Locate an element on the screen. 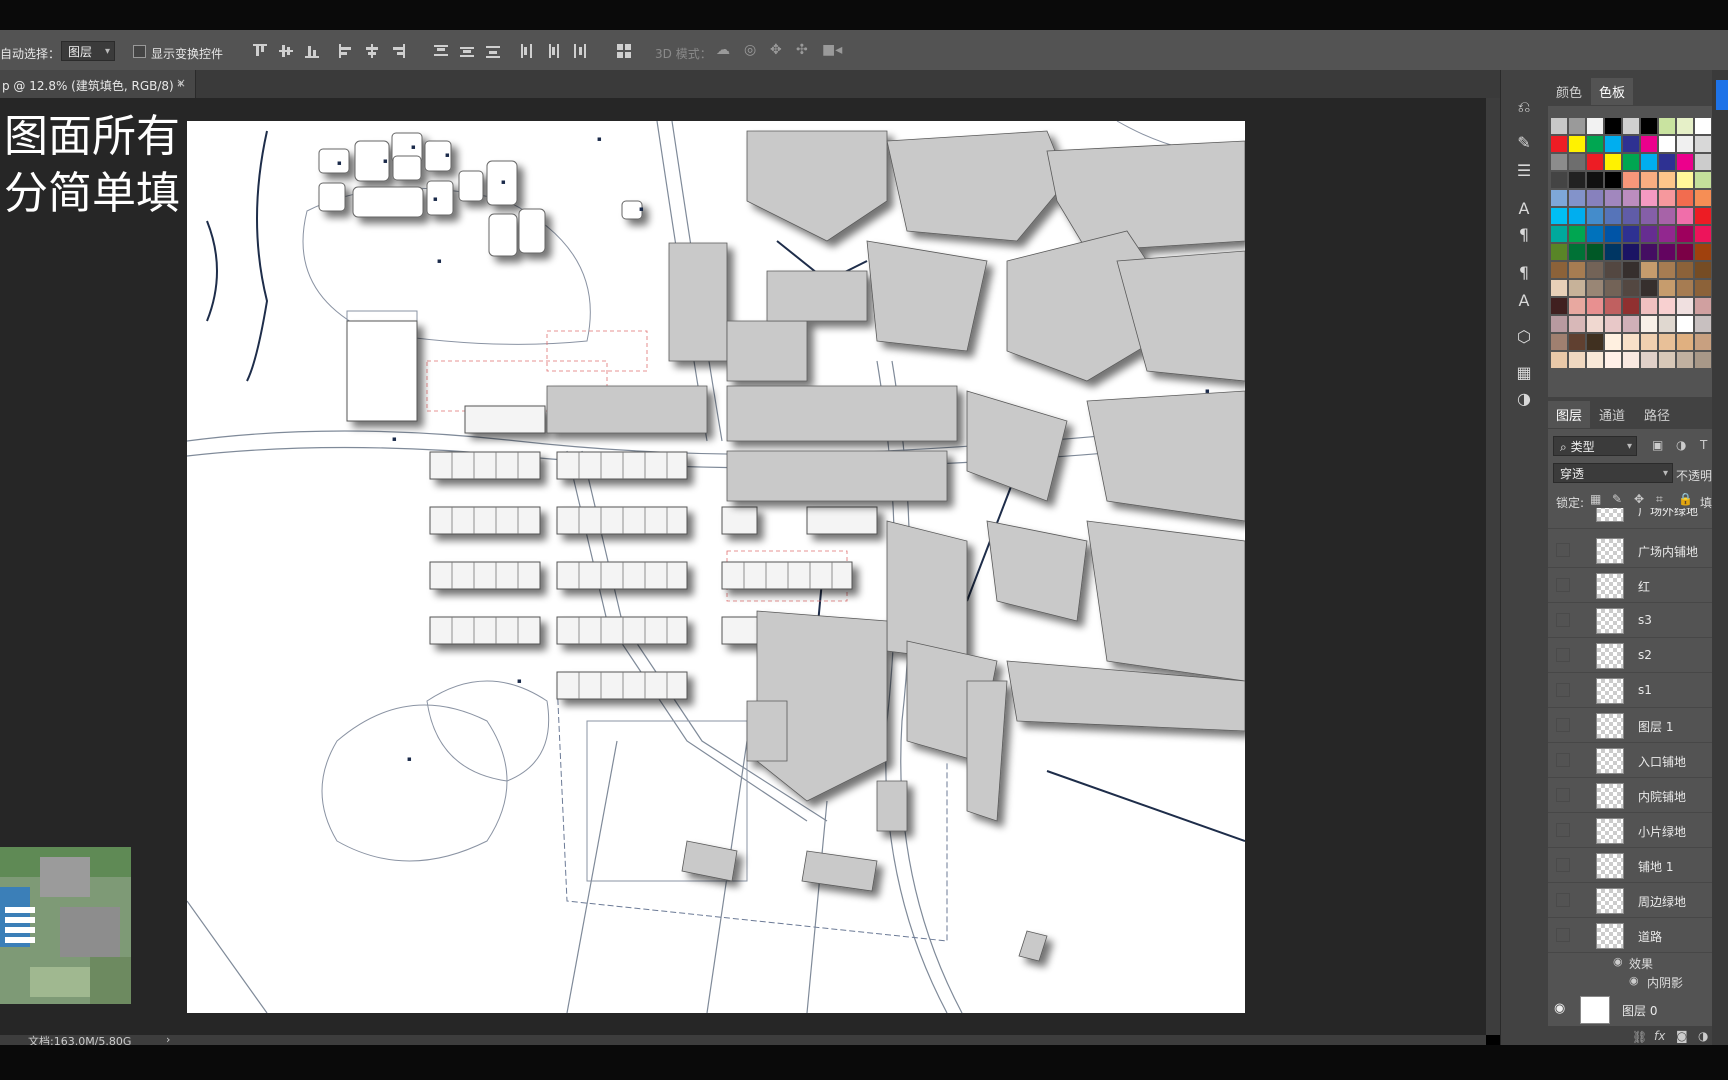 The height and width of the screenshot is (1080, 1728). lock-transparent-icon: ▦ is located at coordinates (1595, 499).